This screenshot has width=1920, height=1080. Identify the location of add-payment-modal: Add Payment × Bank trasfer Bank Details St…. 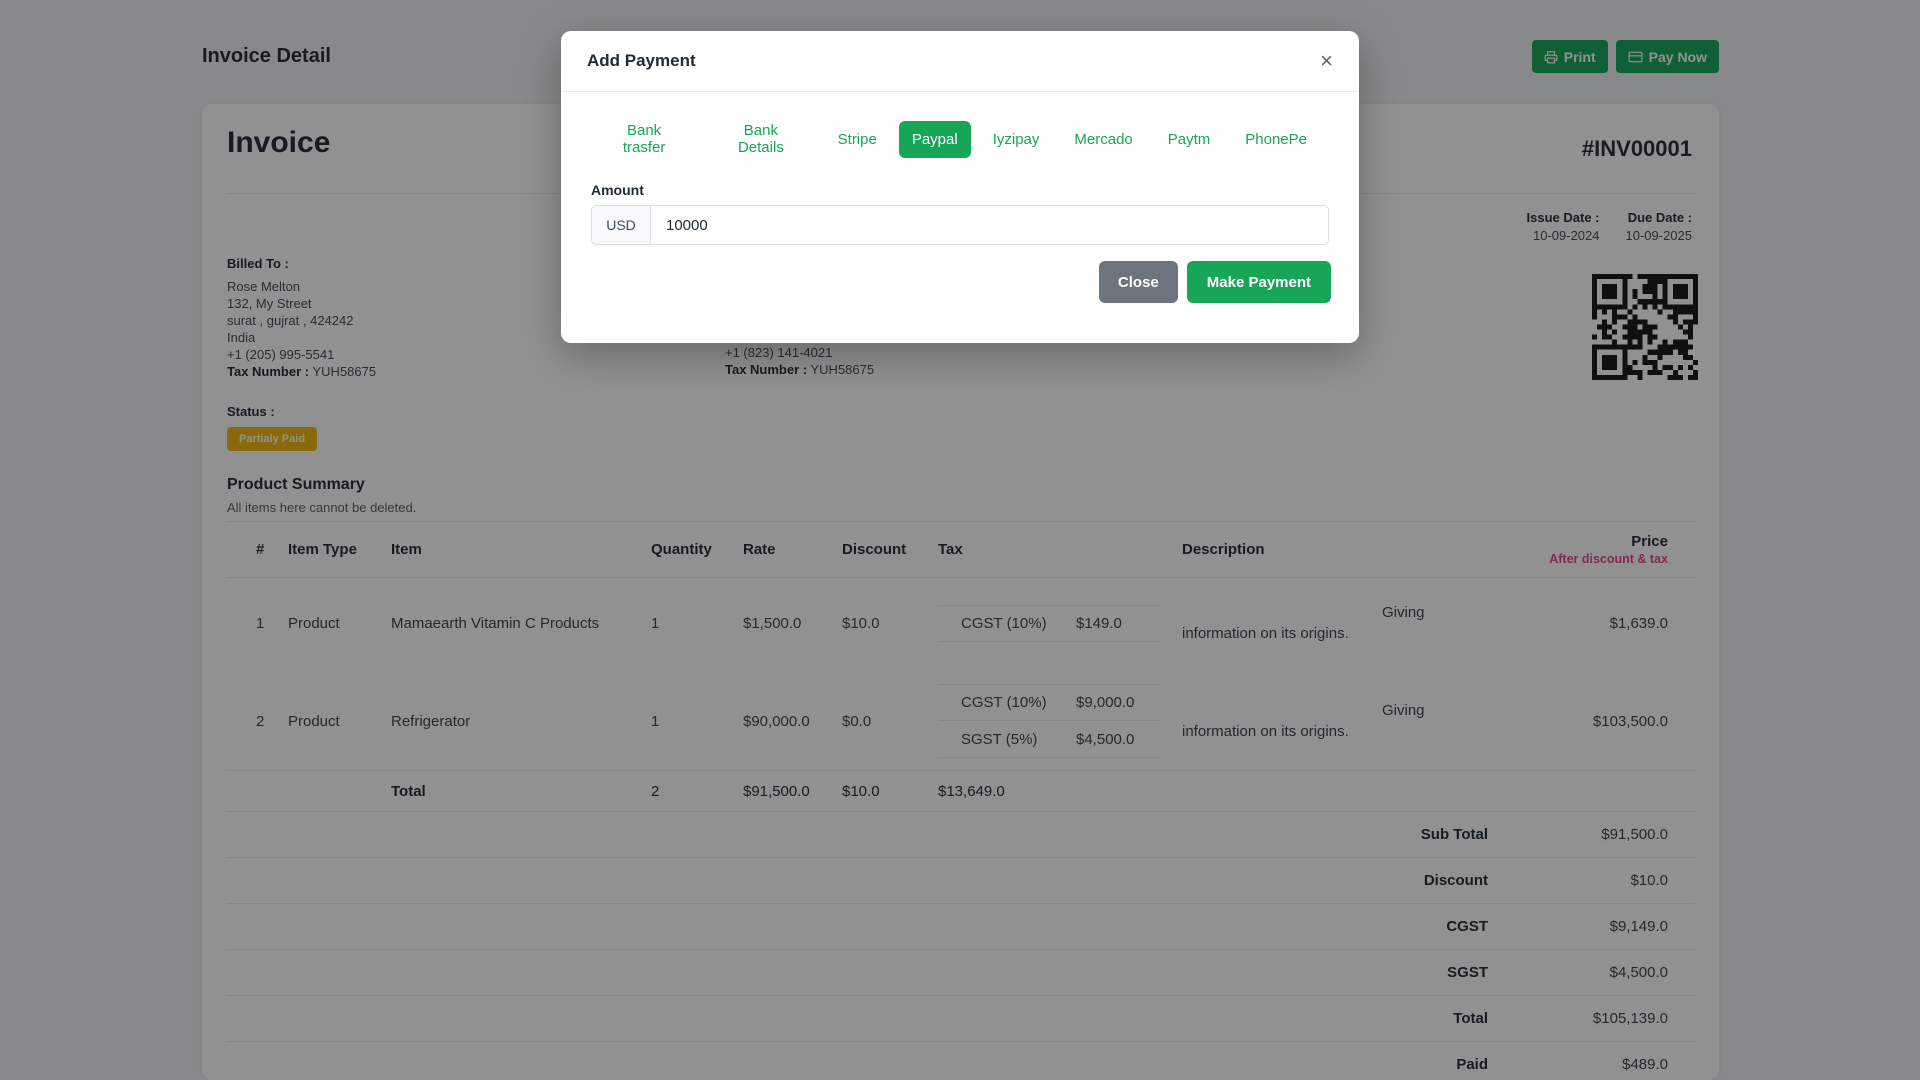
(960, 187).